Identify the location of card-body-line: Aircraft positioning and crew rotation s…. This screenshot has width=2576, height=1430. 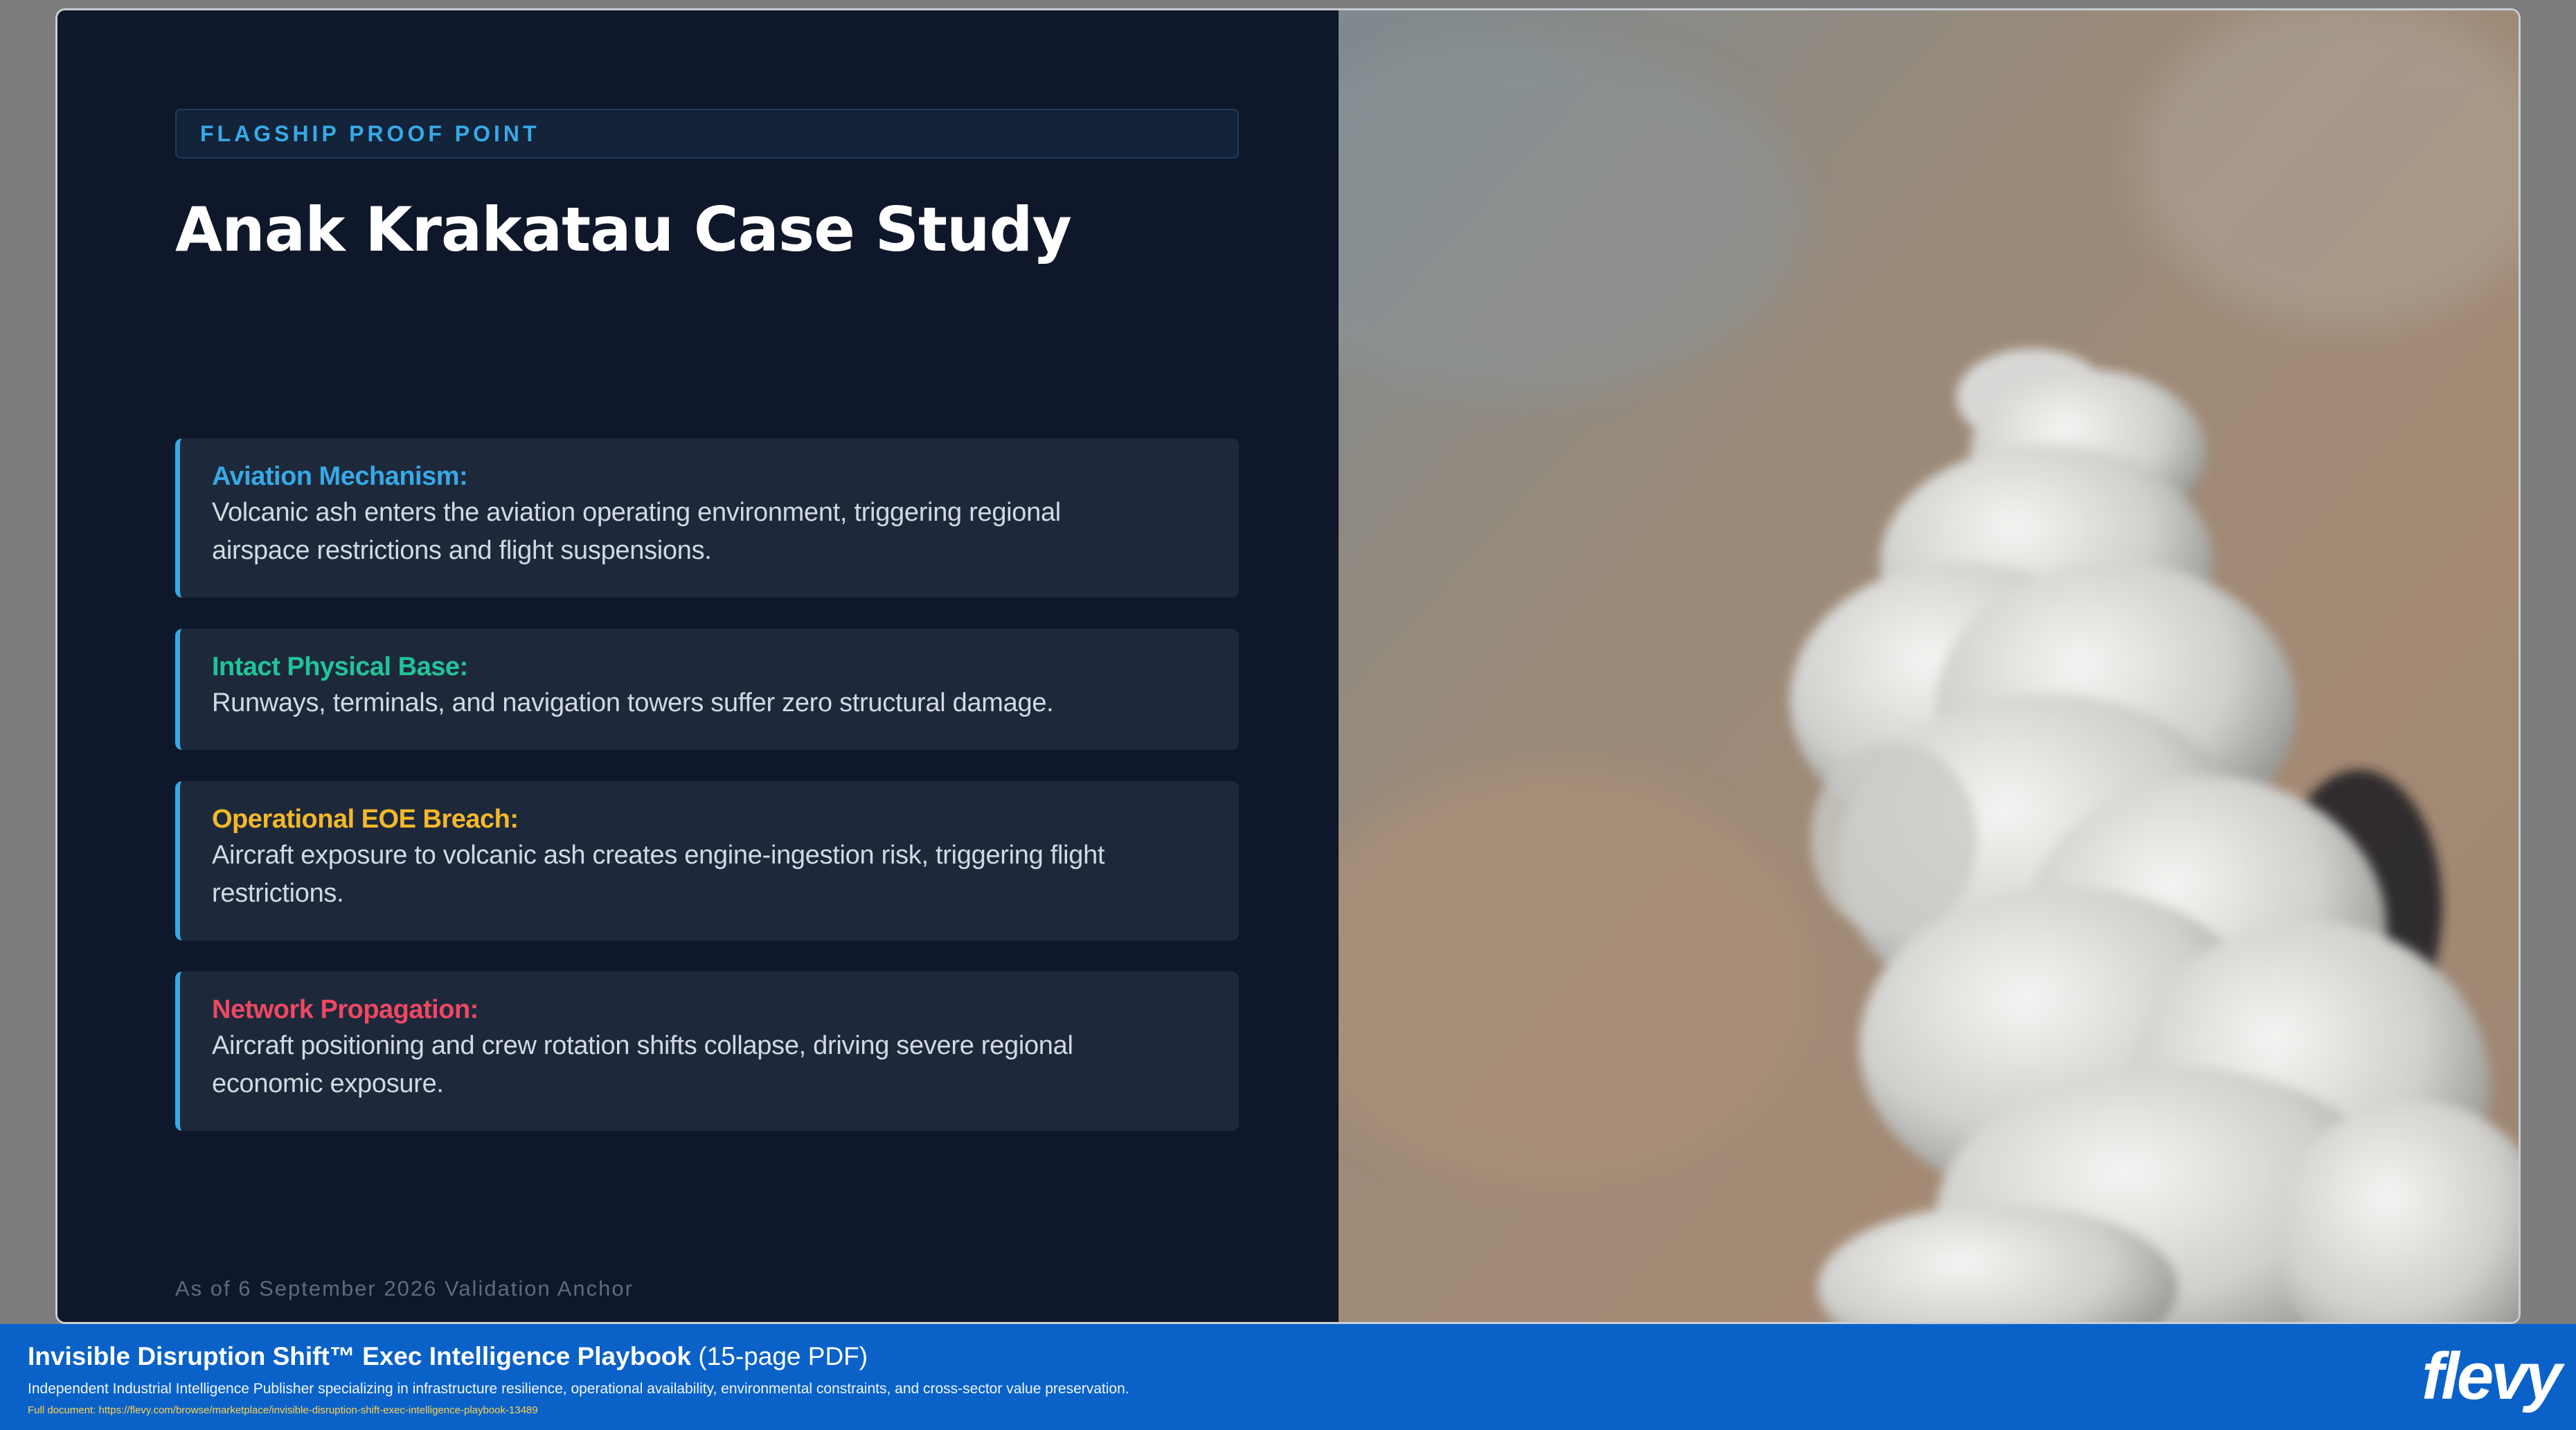
(642, 1045).